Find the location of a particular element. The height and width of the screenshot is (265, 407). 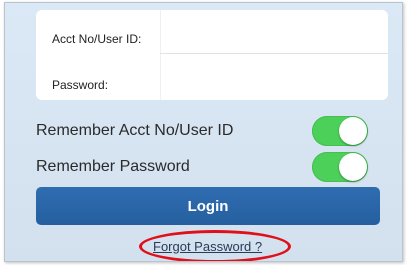

acct-input is located at coordinates (274, 32).